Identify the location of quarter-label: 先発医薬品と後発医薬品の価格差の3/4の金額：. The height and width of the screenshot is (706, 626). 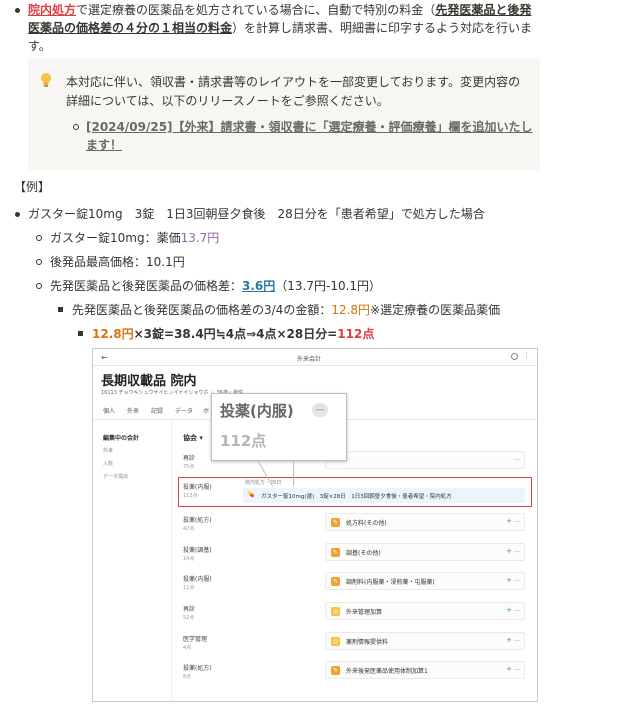
(202, 310).